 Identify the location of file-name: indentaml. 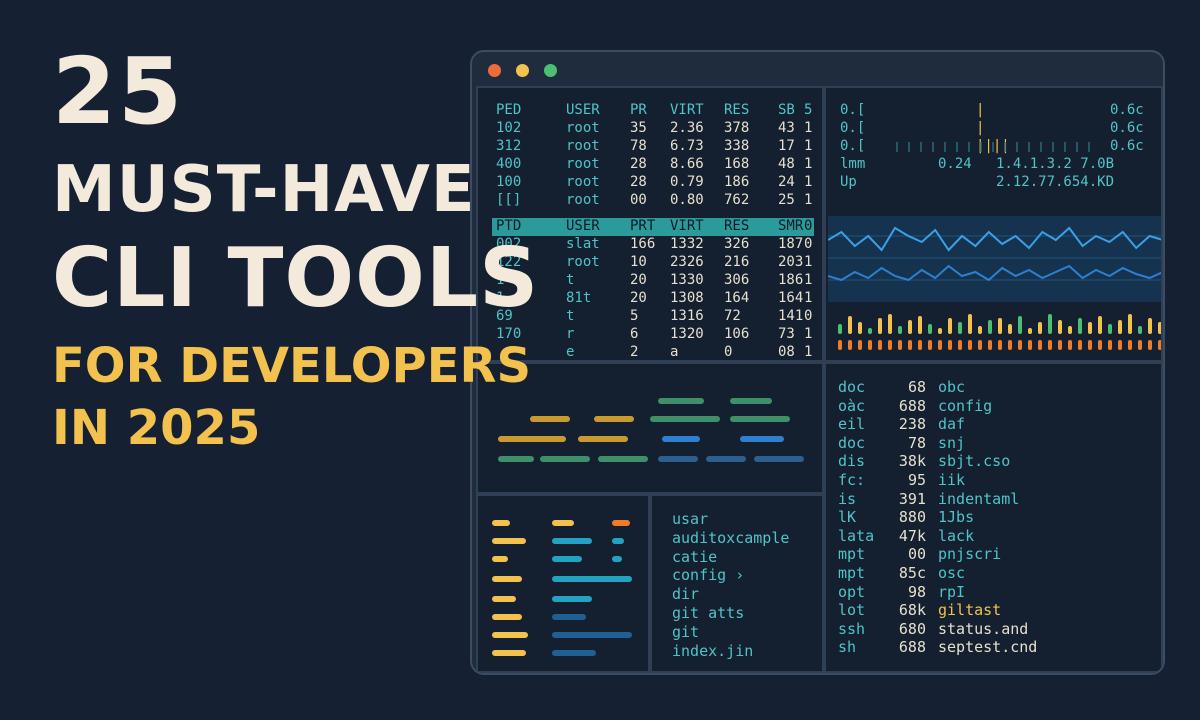
(979, 498).